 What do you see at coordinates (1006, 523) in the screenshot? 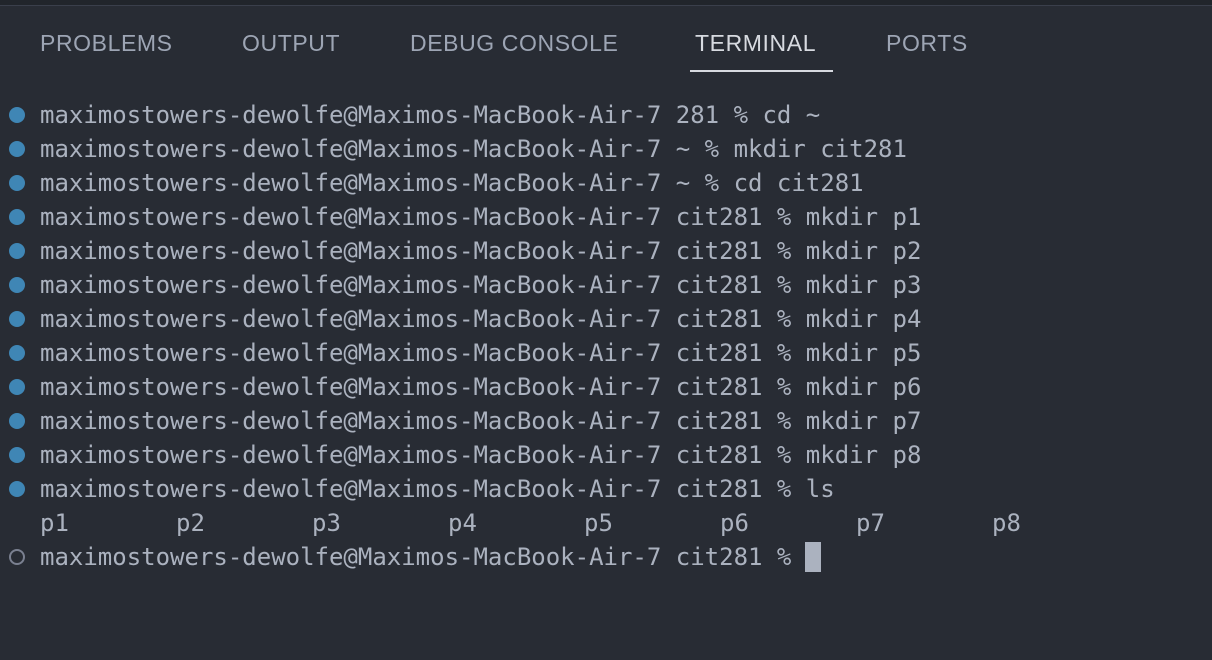
I see `ls-entry: p8` at bounding box center [1006, 523].